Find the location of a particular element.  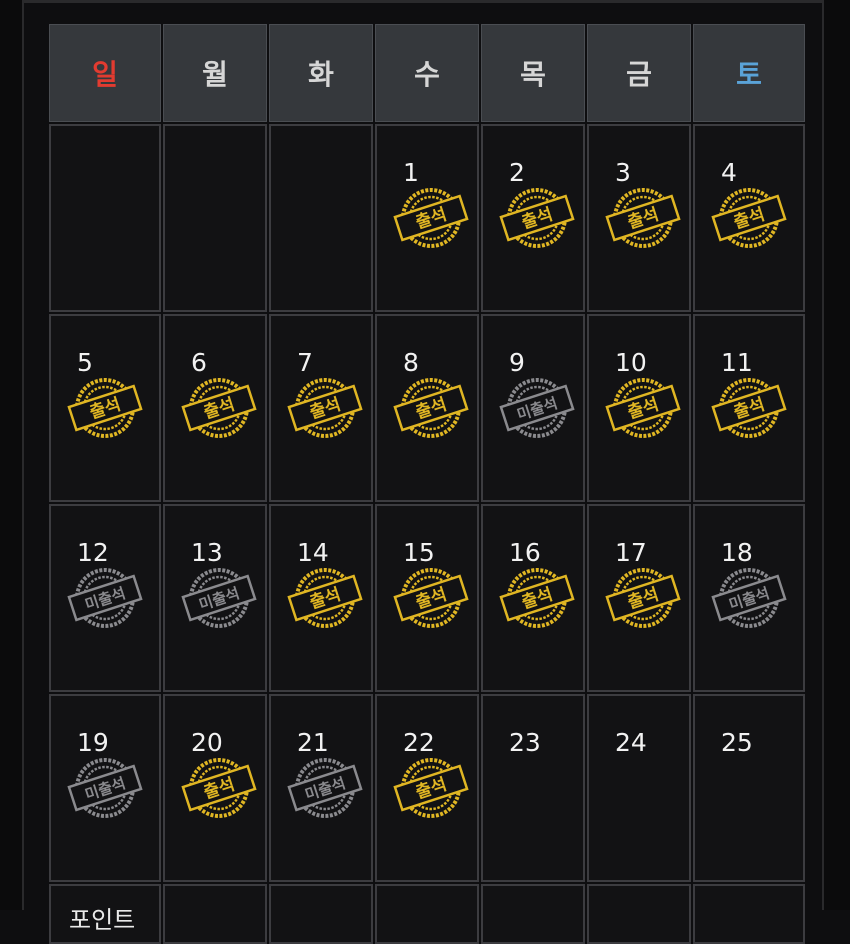

calendar-day-23: 23 is located at coordinates (533, 788).